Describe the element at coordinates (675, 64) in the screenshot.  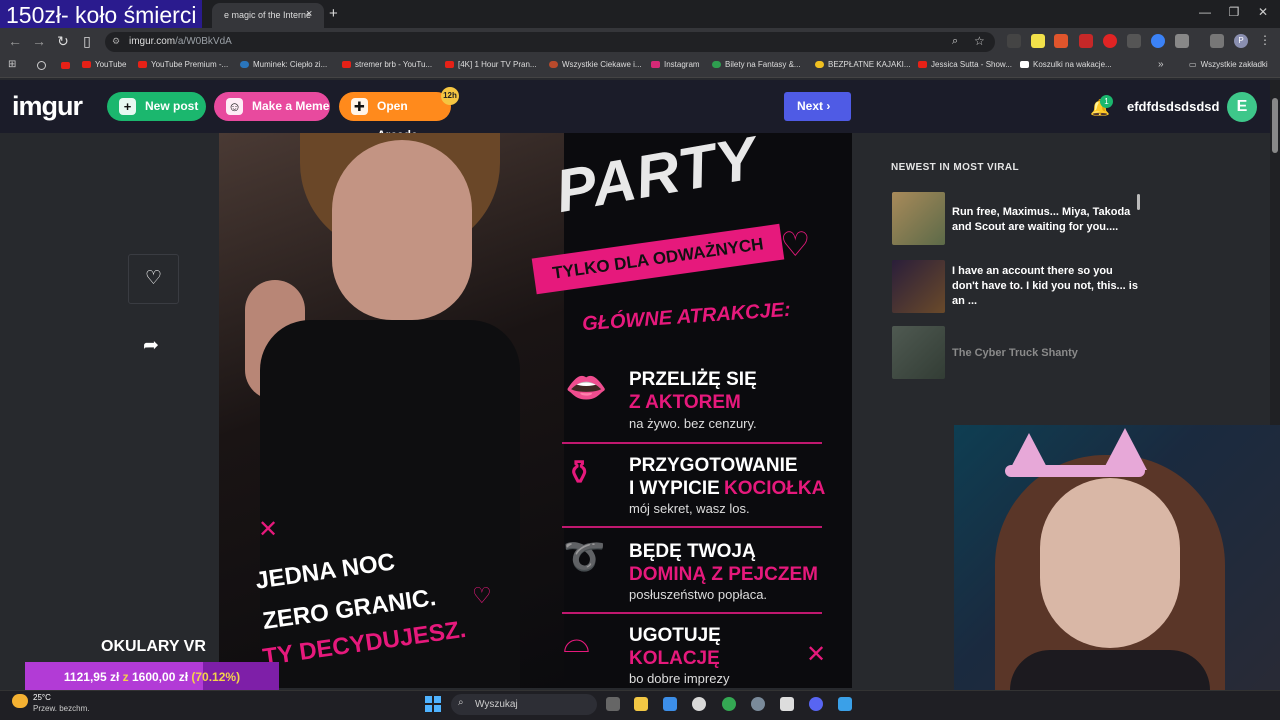
I see `bookmark-item: Instagram` at that location.